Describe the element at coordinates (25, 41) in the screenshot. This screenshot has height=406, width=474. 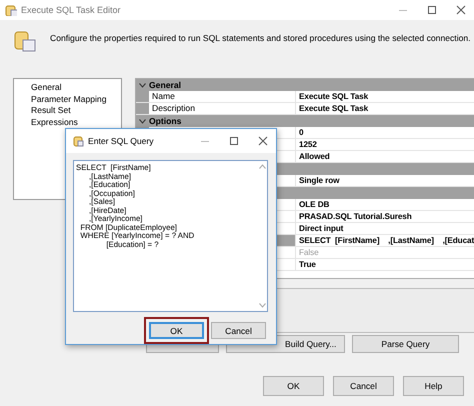
I see `scroll-icon` at that location.